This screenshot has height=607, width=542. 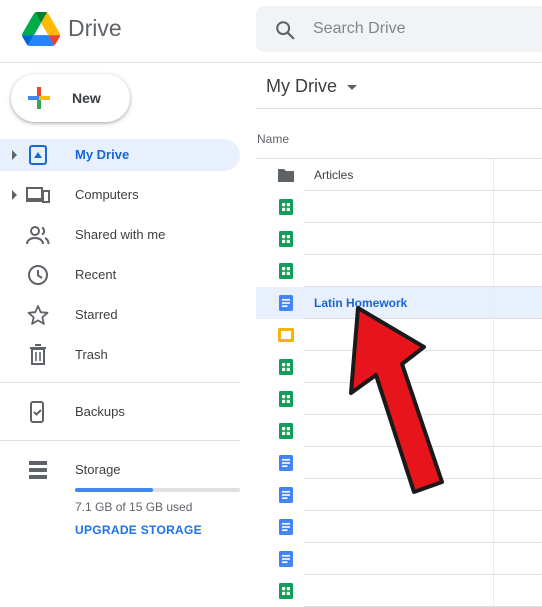 What do you see at coordinates (285, 30) in the screenshot?
I see `search-icon` at bounding box center [285, 30].